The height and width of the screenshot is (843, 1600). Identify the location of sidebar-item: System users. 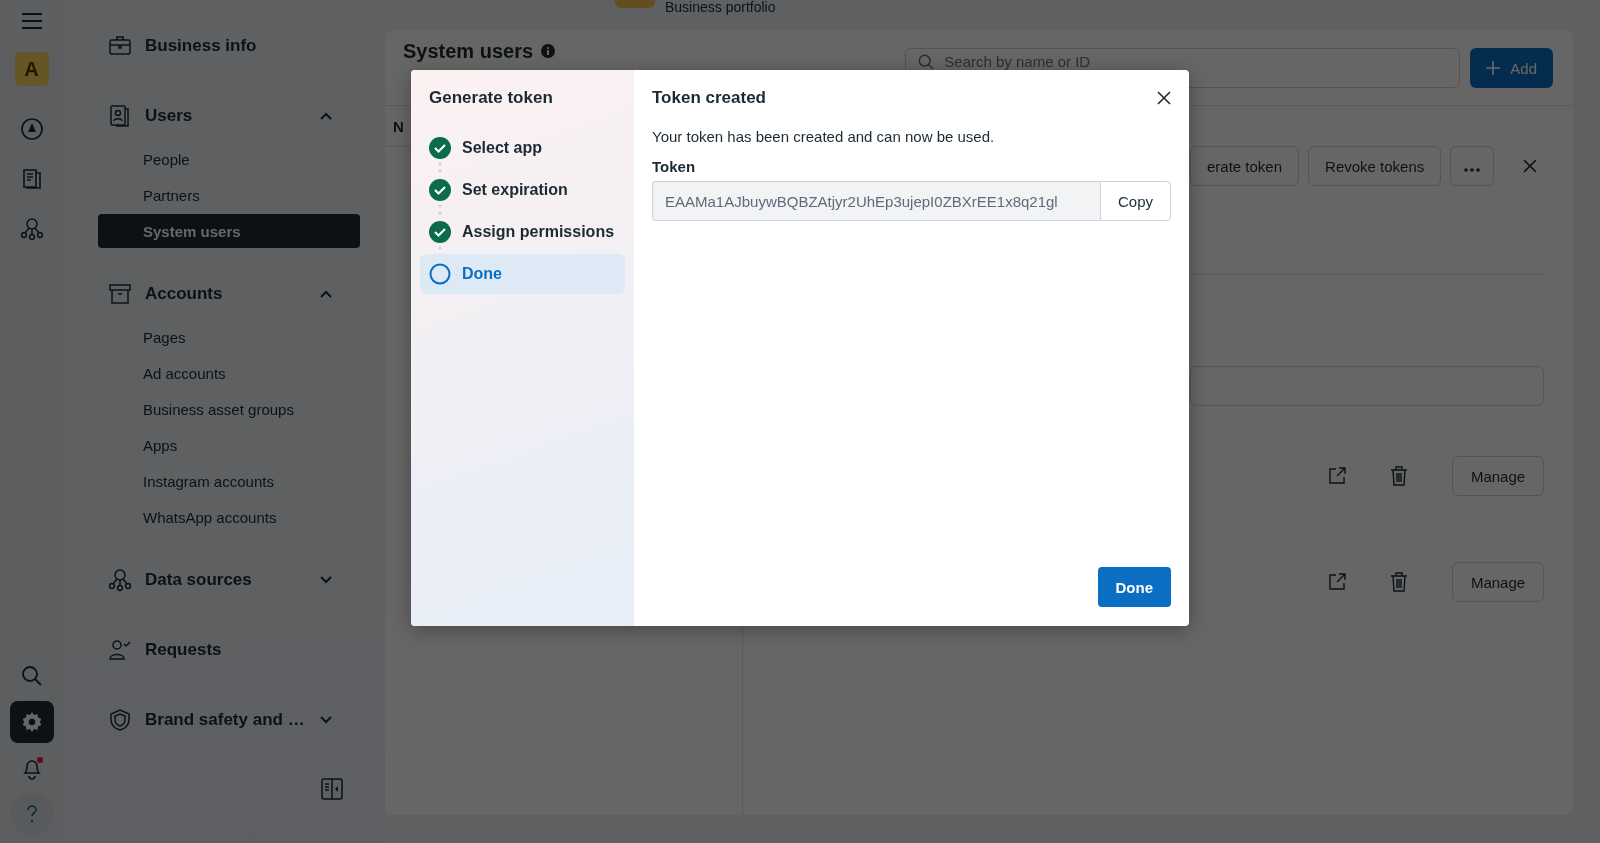
(229, 231).